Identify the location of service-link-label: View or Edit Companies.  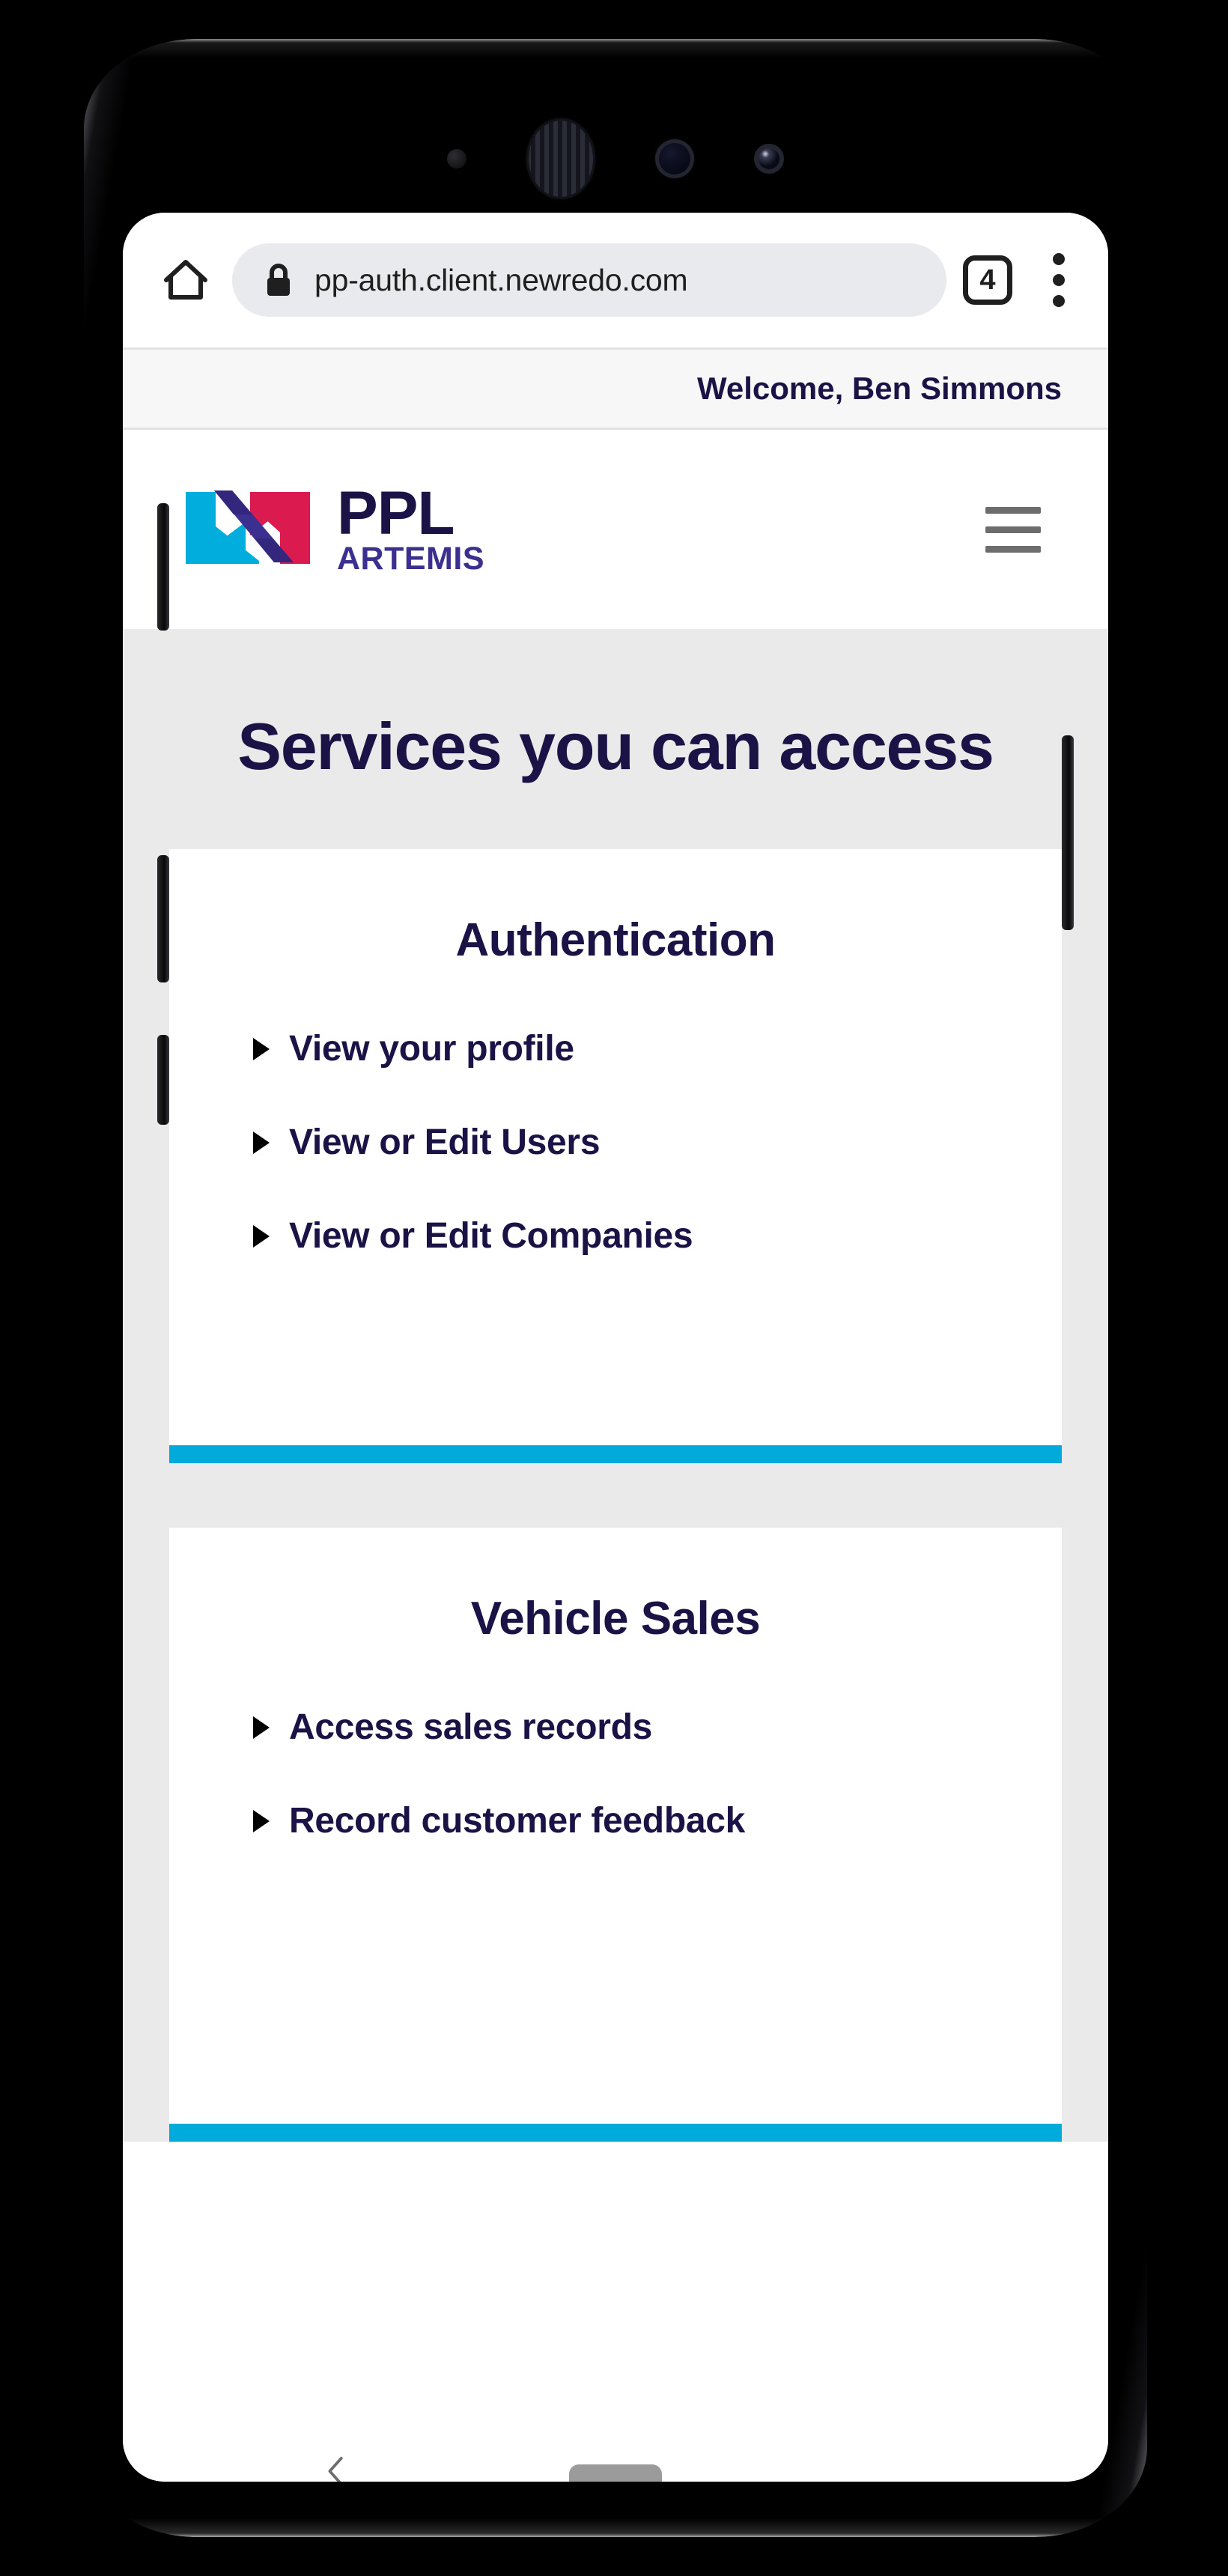
(491, 1236).